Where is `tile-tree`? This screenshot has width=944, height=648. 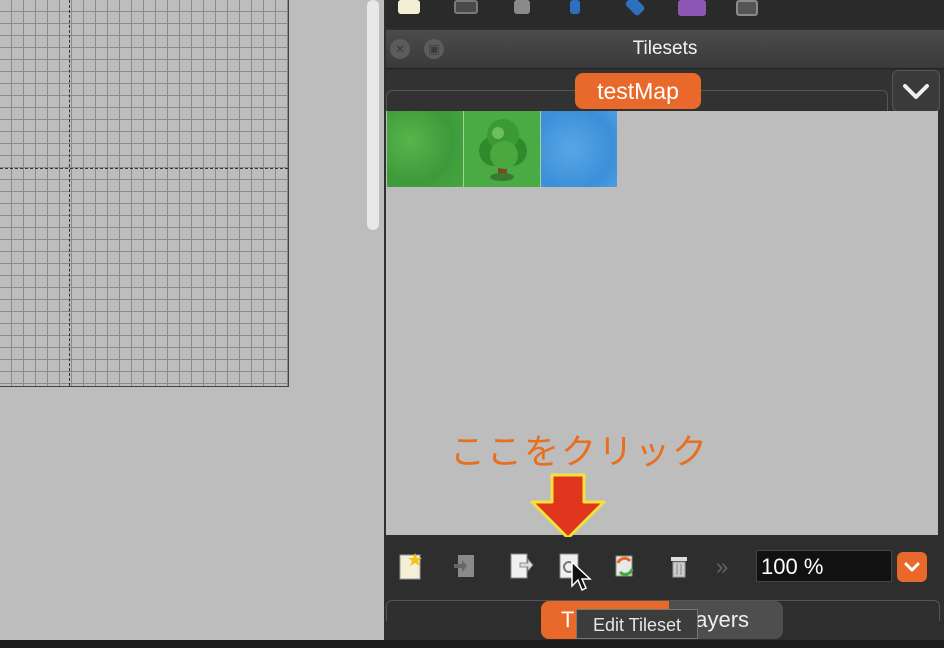
tile-tree is located at coordinates (502, 149).